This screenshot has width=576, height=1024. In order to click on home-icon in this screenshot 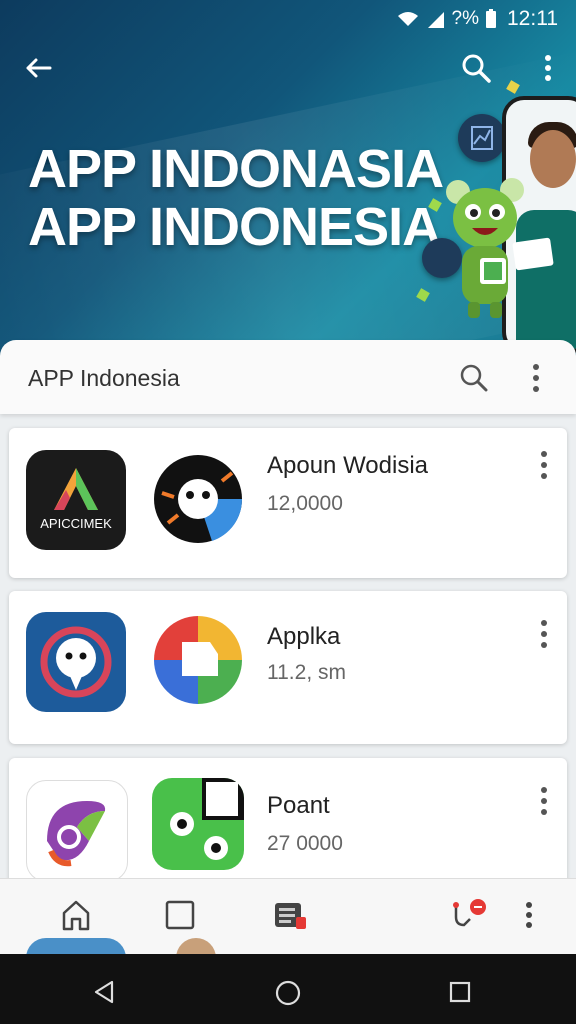, I will do `click(76, 915)`.